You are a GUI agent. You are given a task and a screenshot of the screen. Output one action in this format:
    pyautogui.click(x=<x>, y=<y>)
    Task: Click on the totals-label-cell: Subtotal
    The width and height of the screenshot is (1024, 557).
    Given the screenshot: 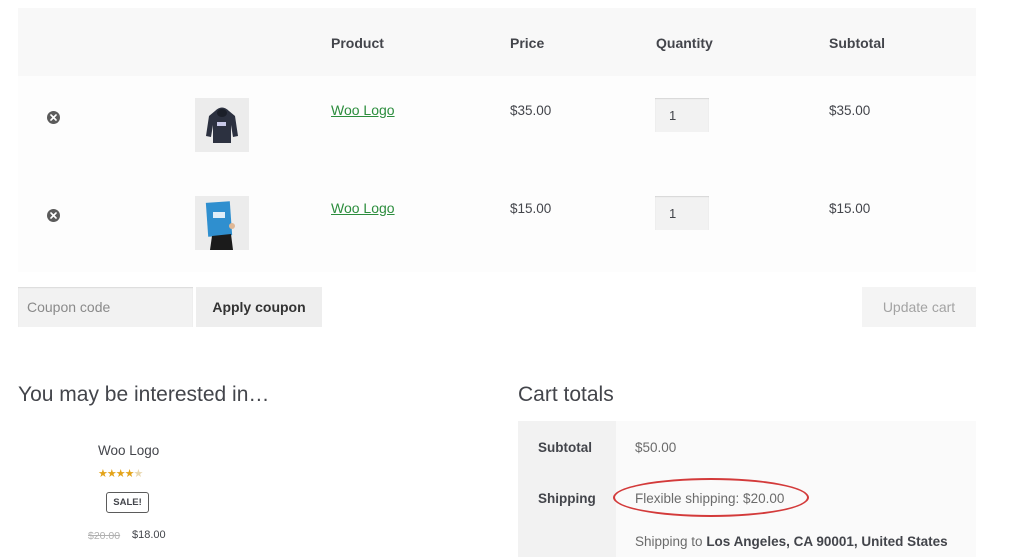 What is the action you would take?
    pyautogui.click(x=567, y=447)
    